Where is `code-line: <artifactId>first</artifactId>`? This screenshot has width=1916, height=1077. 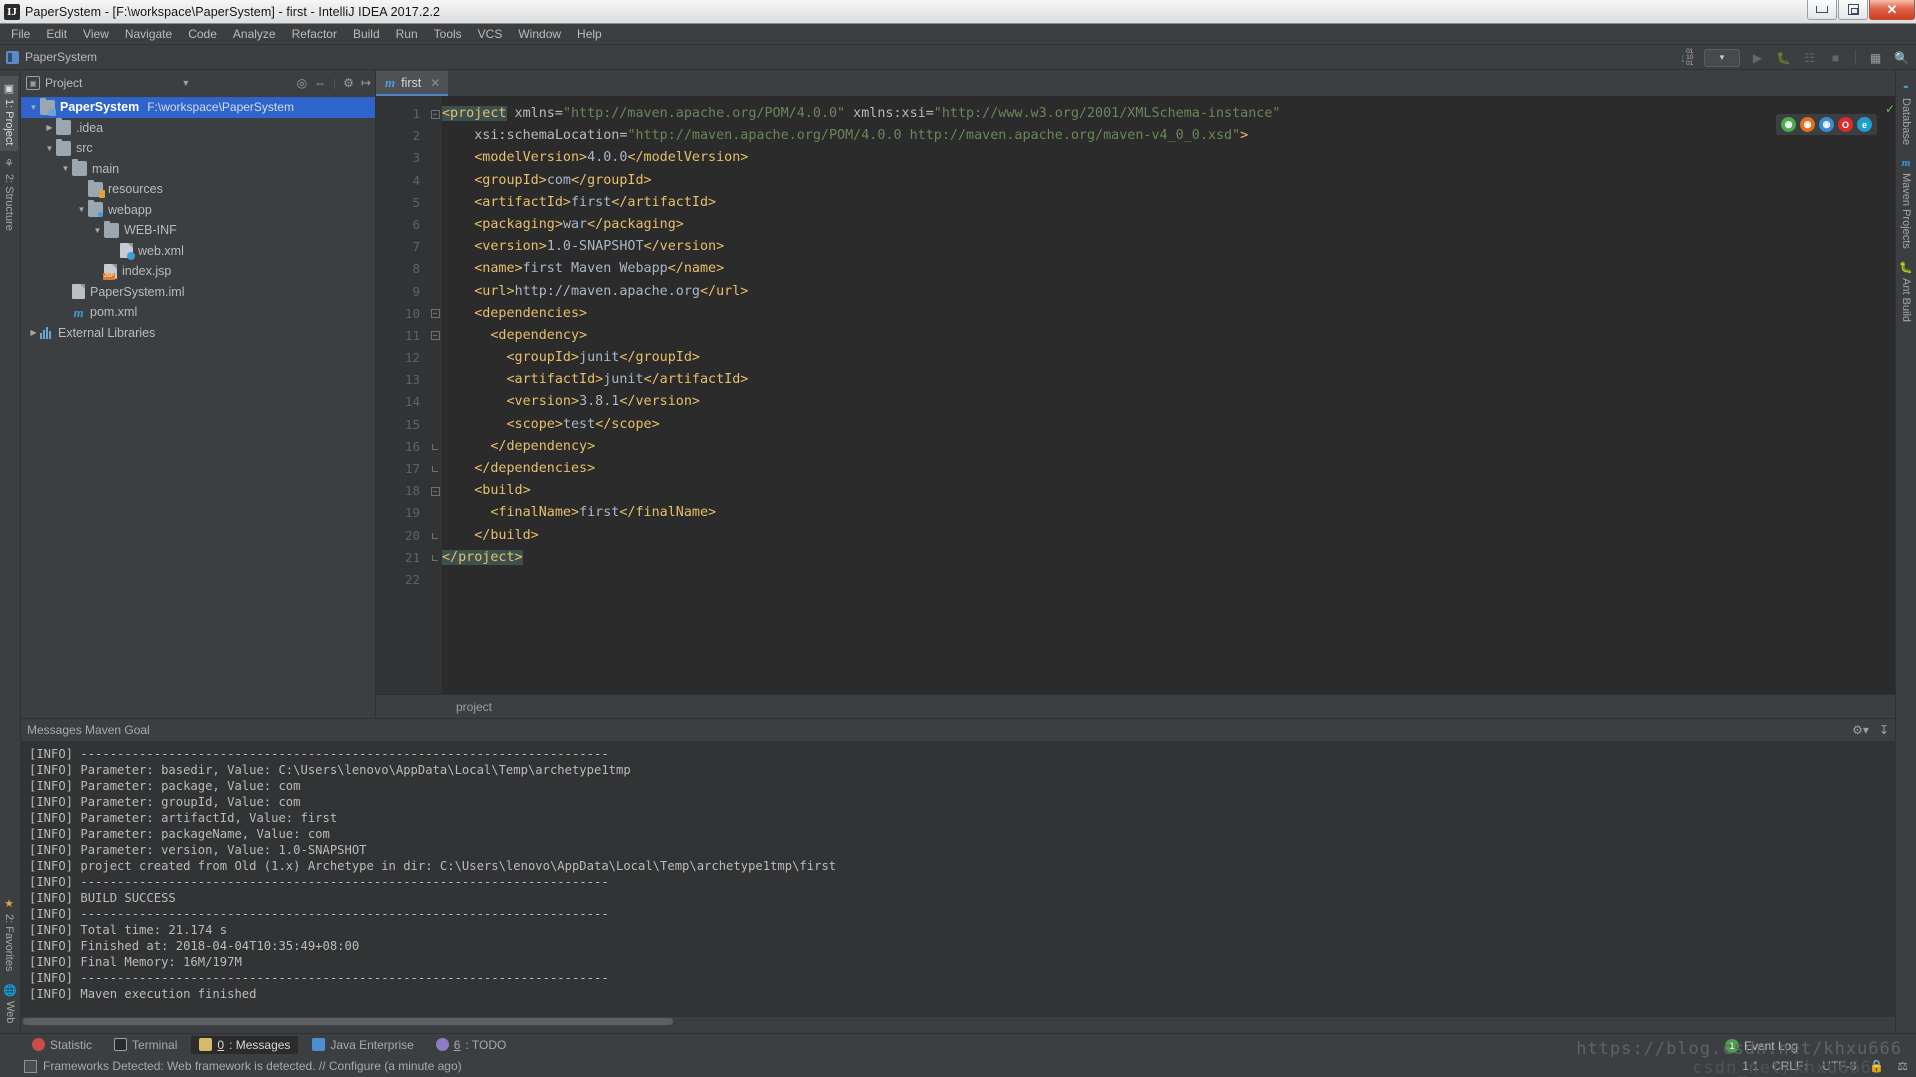
code-line: <artifactId>first</artifactId> is located at coordinates (1156, 203).